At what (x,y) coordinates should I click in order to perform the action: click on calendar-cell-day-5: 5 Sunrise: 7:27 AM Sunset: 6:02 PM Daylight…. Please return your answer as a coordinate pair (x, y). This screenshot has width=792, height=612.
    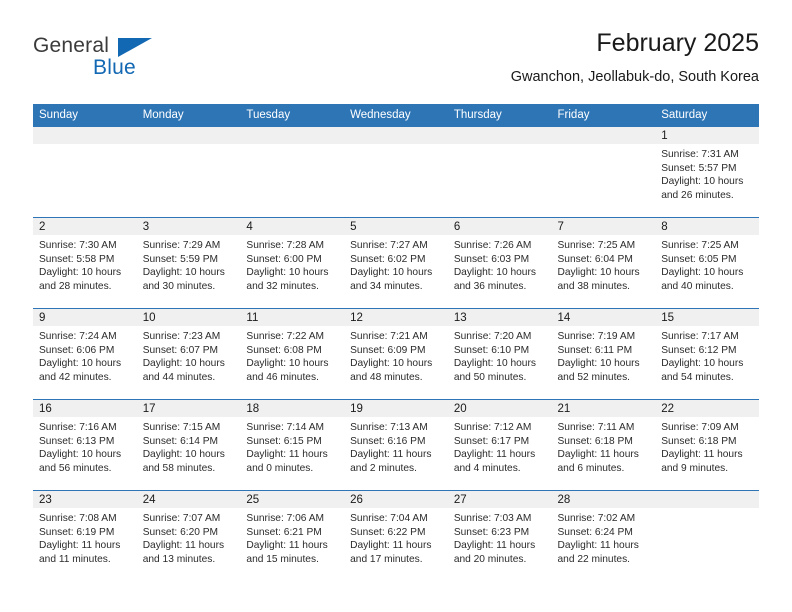
    Looking at the image, I should click on (396, 263).